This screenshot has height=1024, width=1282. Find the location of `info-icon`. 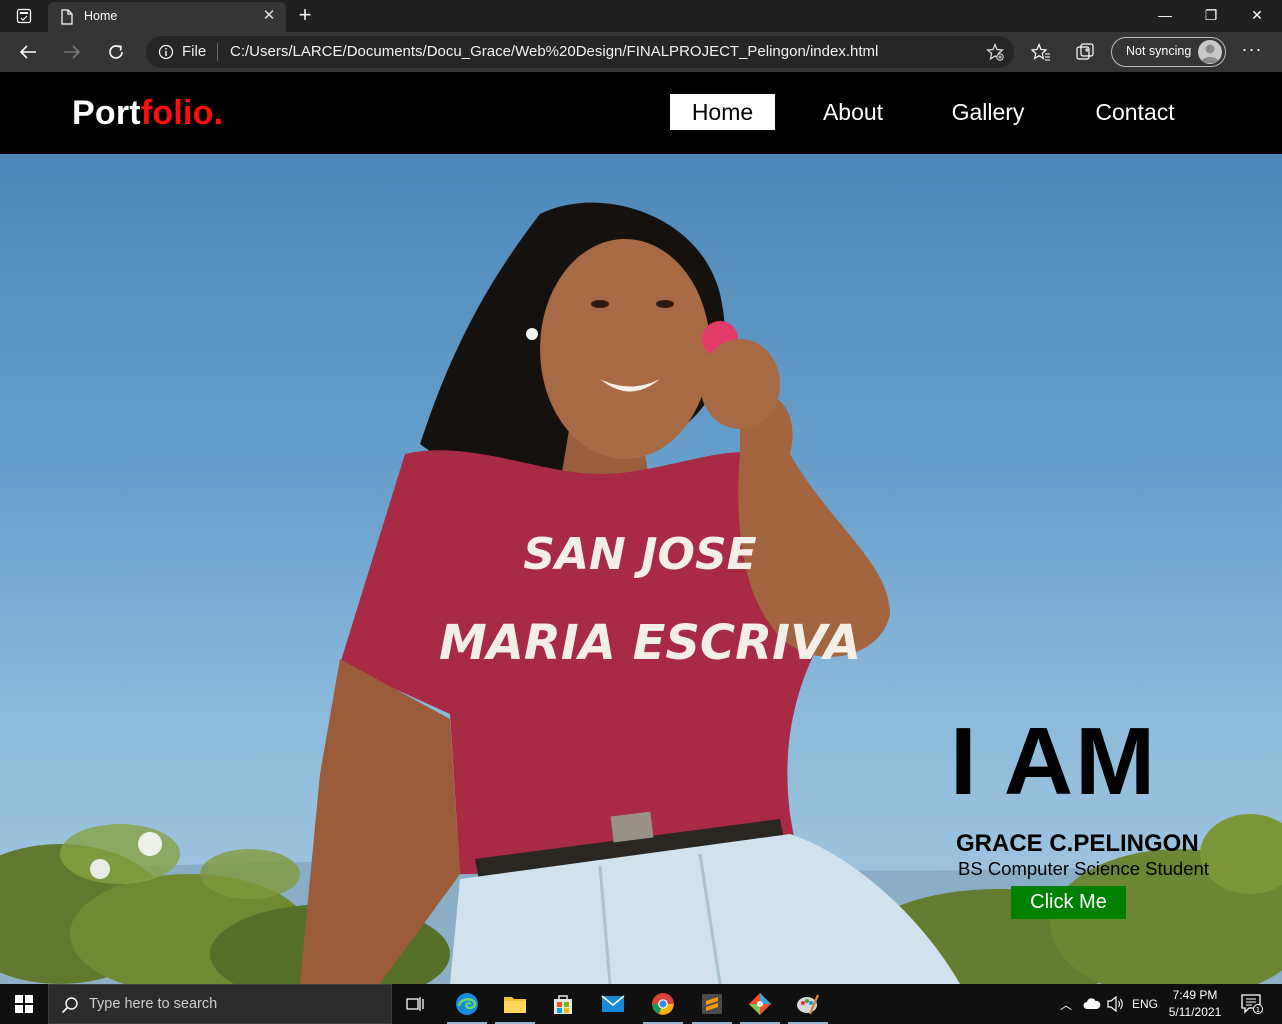

info-icon is located at coordinates (166, 54).